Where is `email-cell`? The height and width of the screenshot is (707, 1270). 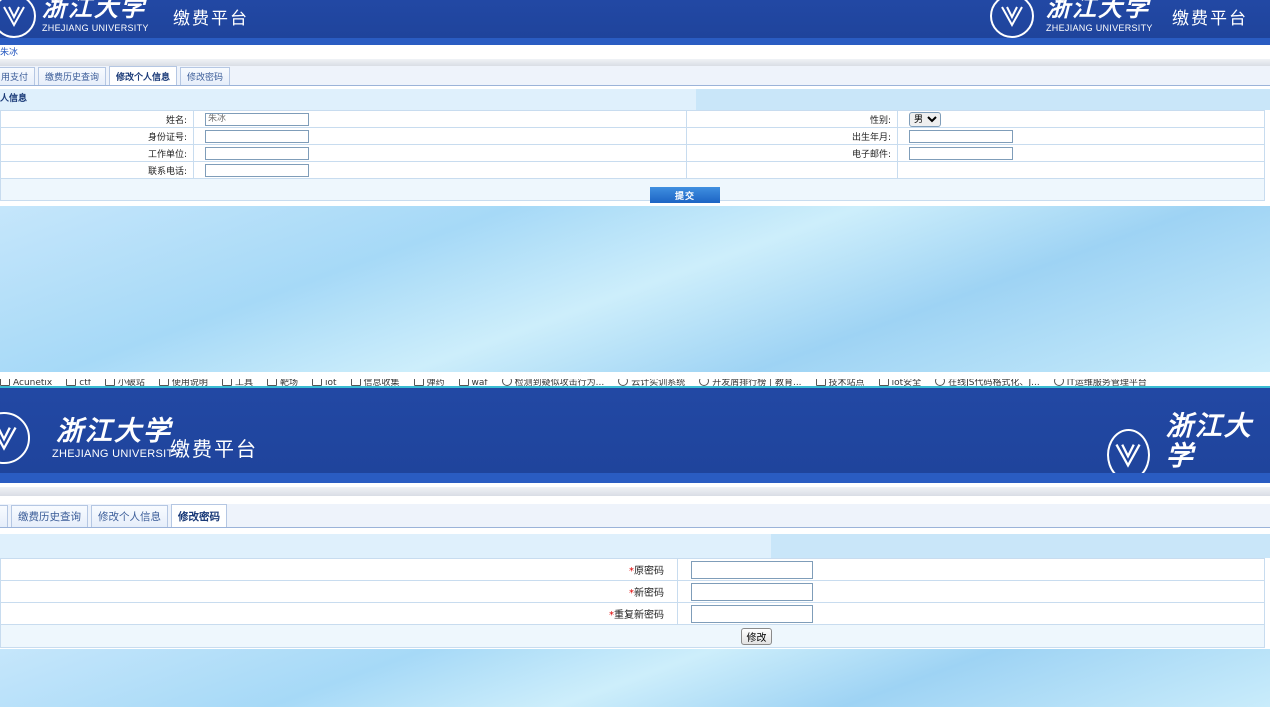 email-cell is located at coordinates (1081, 153).